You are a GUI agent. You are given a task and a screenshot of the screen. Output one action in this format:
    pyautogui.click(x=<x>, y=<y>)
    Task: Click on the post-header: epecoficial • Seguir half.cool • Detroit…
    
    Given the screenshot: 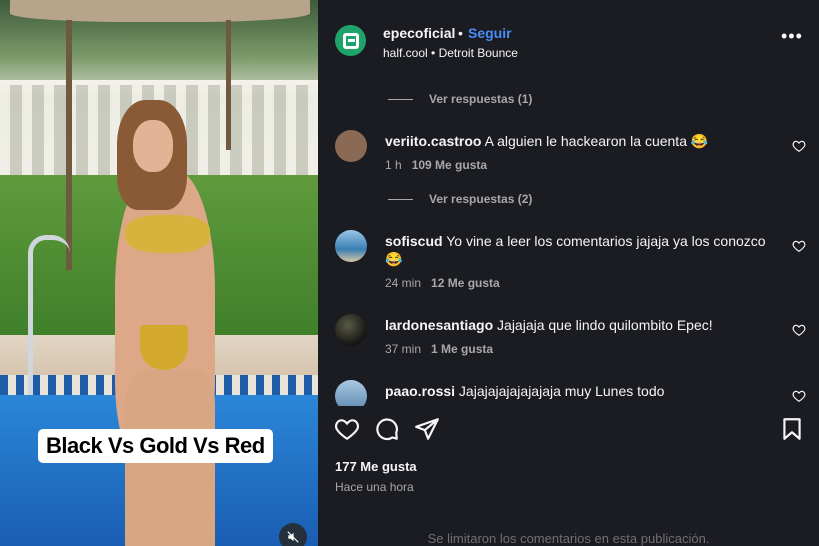 What is the action you would take?
    pyautogui.click(x=568, y=35)
    